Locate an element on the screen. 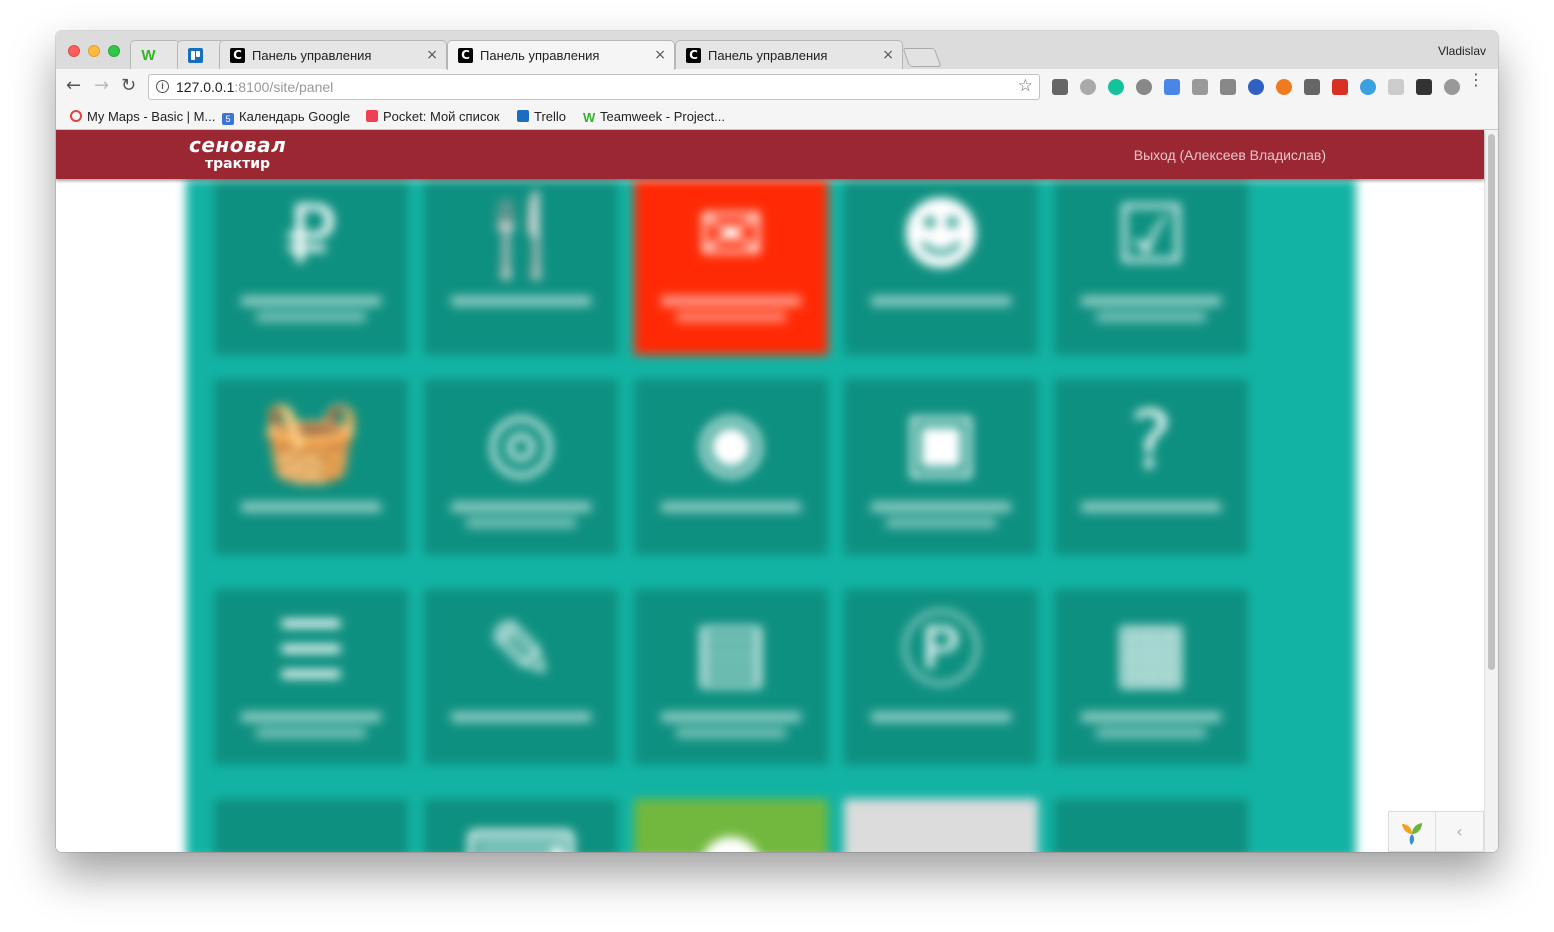 This screenshot has height=932, width=1554. lock-ext-icon is located at coordinates (1396, 87).